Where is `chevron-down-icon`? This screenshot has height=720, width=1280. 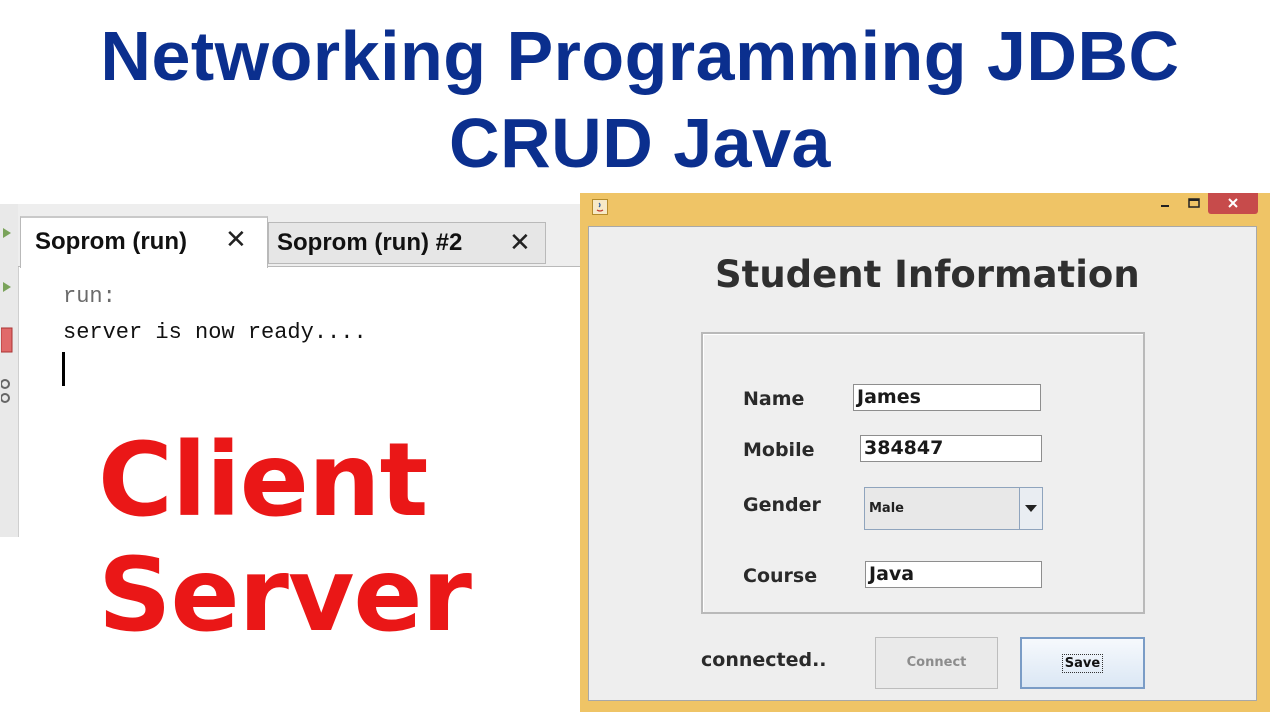 chevron-down-icon is located at coordinates (1031, 508).